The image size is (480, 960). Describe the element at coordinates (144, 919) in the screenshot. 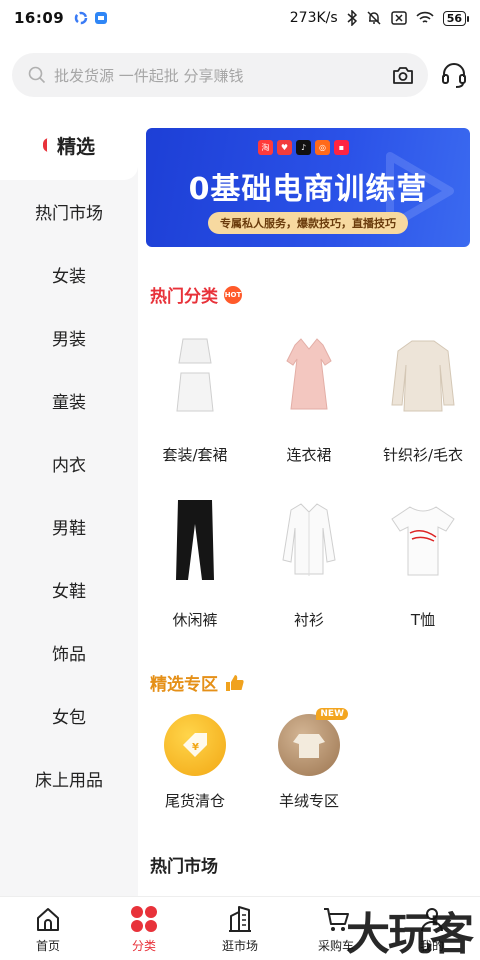

I see `category-icon` at that location.